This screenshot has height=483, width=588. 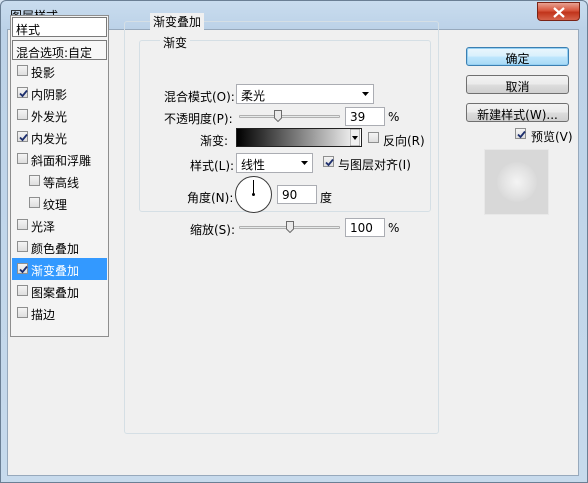 What do you see at coordinates (55, 293) in the screenshot?
I see `style-list-item-label: 图案叠加` at bounding box center [55, 293].